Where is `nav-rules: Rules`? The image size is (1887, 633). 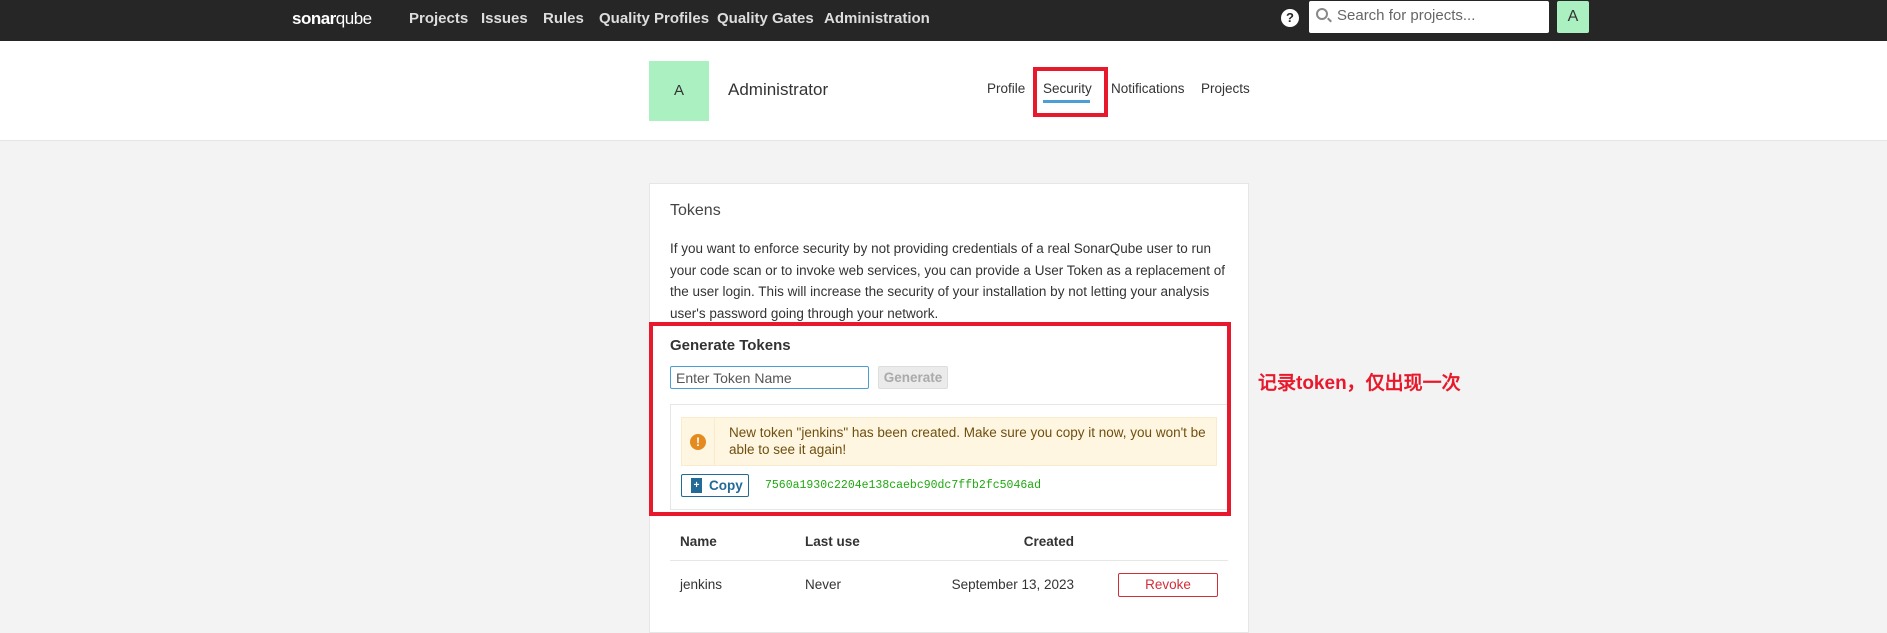
nav-rules: Rules is located at coordinates (563, 18).